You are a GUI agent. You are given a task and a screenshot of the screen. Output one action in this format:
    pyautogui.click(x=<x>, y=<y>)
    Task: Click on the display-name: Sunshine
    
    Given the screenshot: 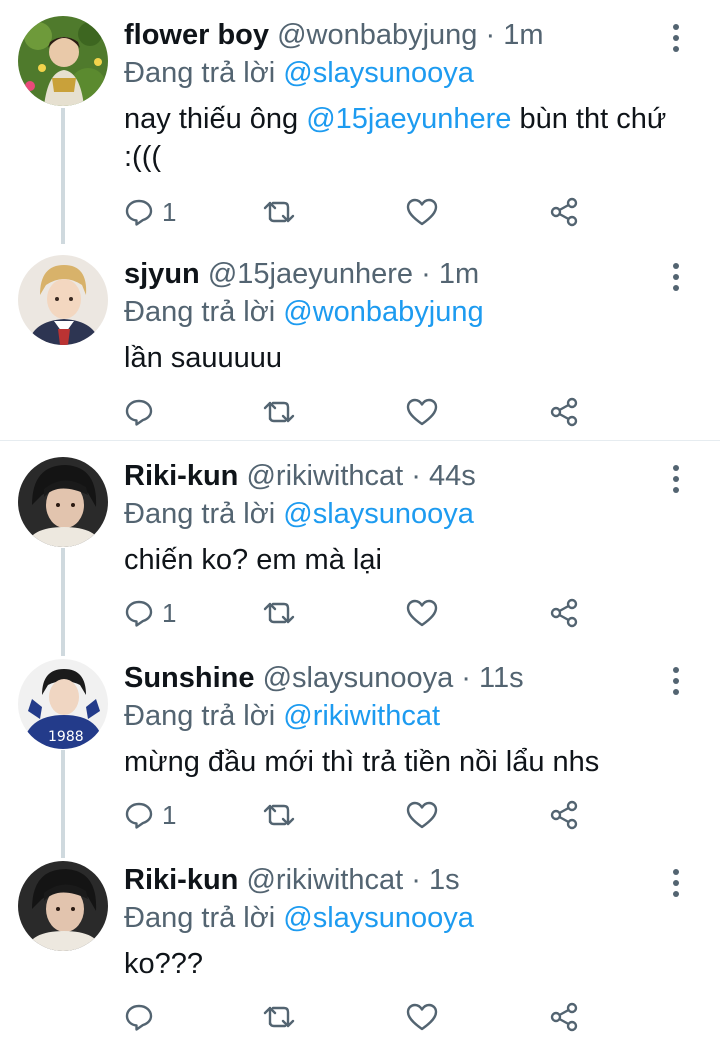 What is the action you would take?
    pyautogui.click(x=189, y=678)
    